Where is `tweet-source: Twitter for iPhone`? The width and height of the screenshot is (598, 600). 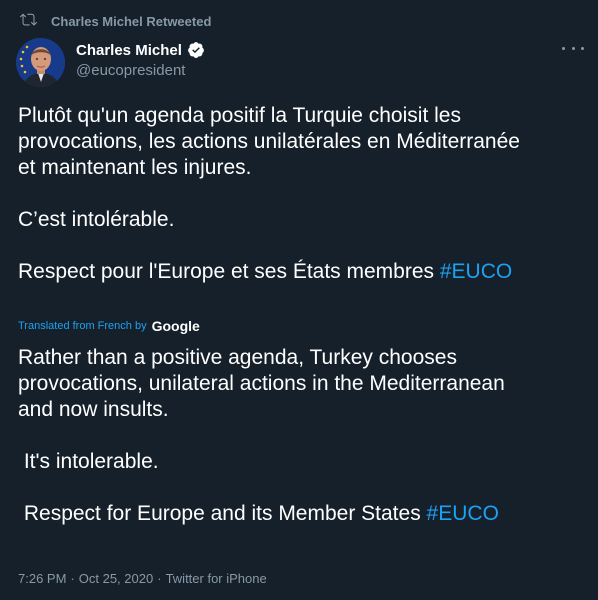 tweet-source: Twitter for iPhone is located at coordinates (216, 578).